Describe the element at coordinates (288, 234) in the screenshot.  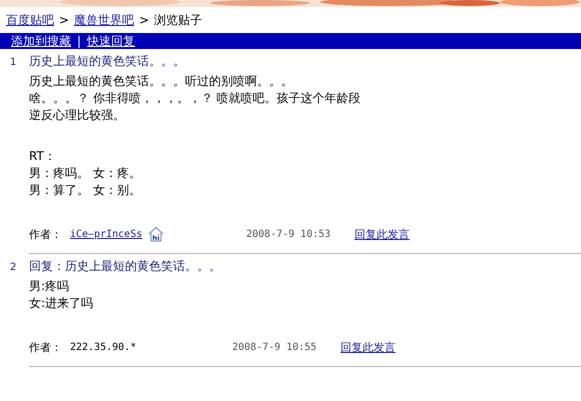
I see `post-time: 2008-7-9 10:53` at that location.